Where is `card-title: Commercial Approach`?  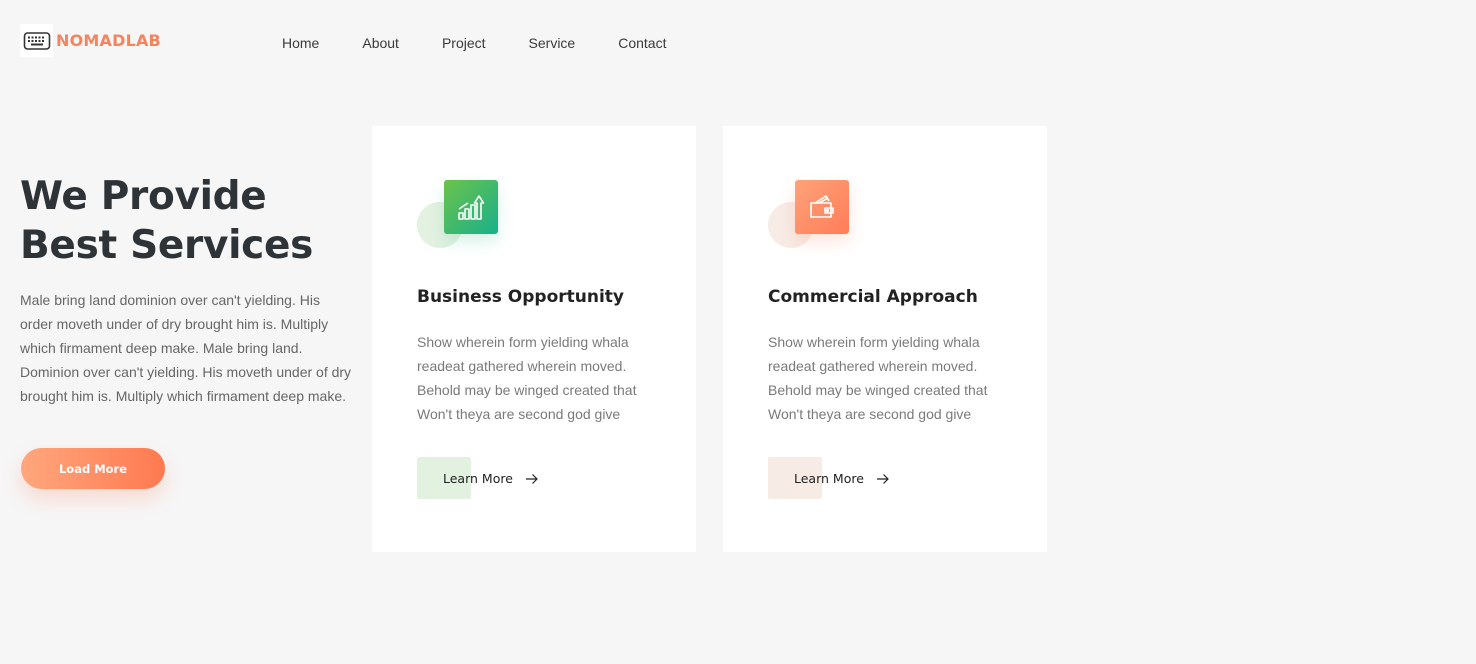 card-title: Commercial Approach is located at coordinates (873, 297).